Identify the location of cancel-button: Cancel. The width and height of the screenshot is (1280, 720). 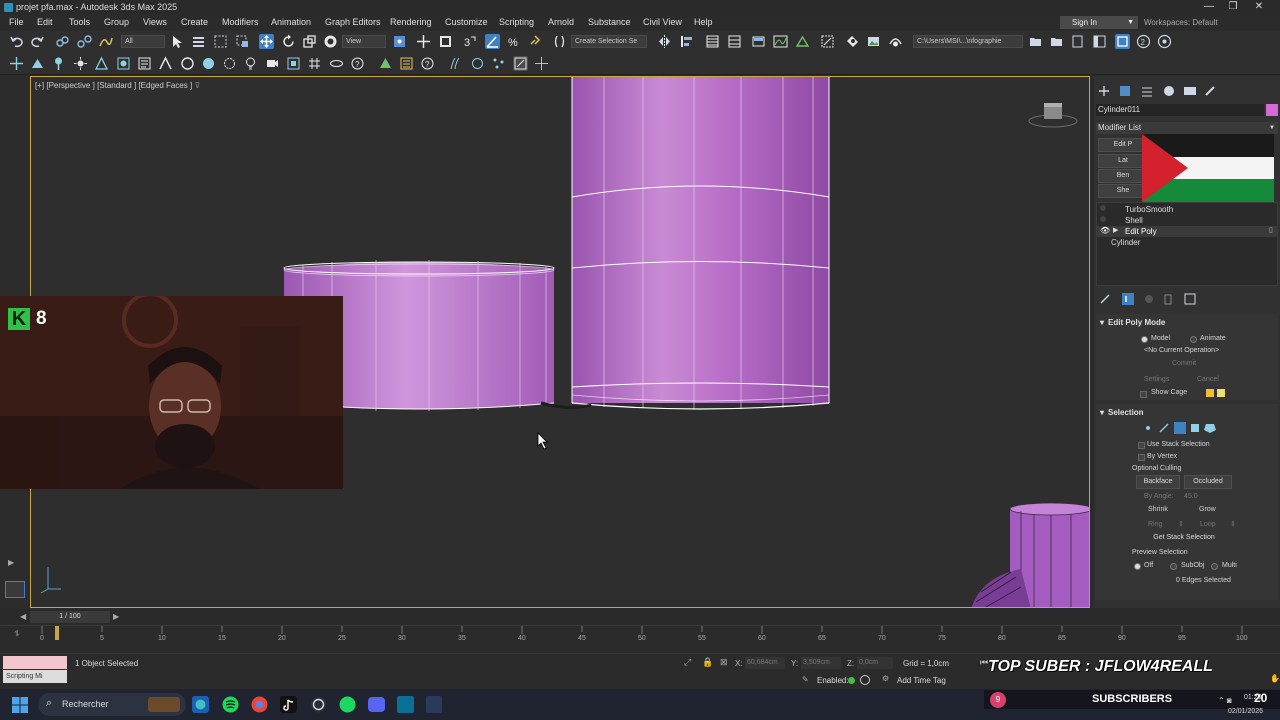
(1208, 379).